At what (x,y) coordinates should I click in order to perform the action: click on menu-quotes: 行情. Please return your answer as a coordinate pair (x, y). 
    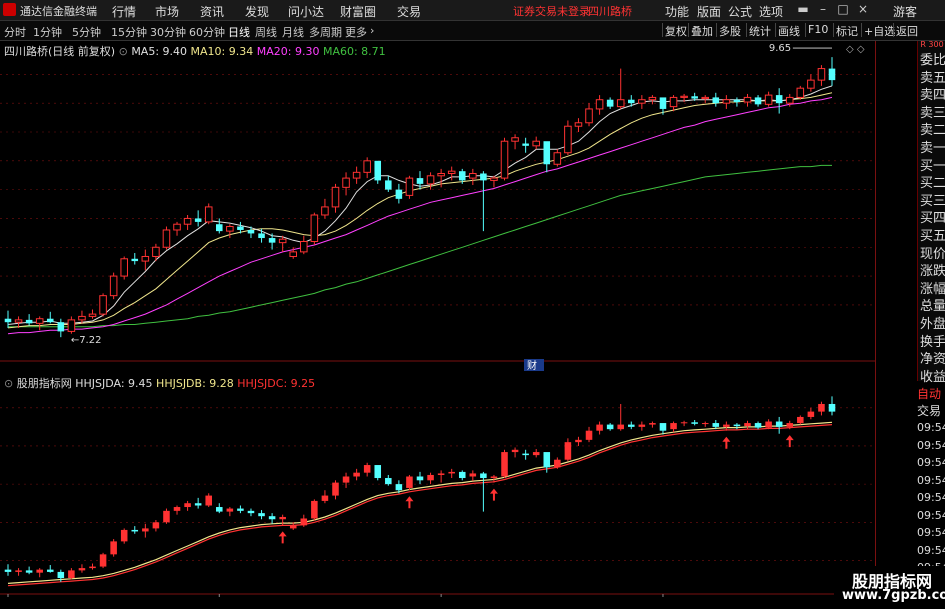
    Looking at the image, I should click on (124, 11).